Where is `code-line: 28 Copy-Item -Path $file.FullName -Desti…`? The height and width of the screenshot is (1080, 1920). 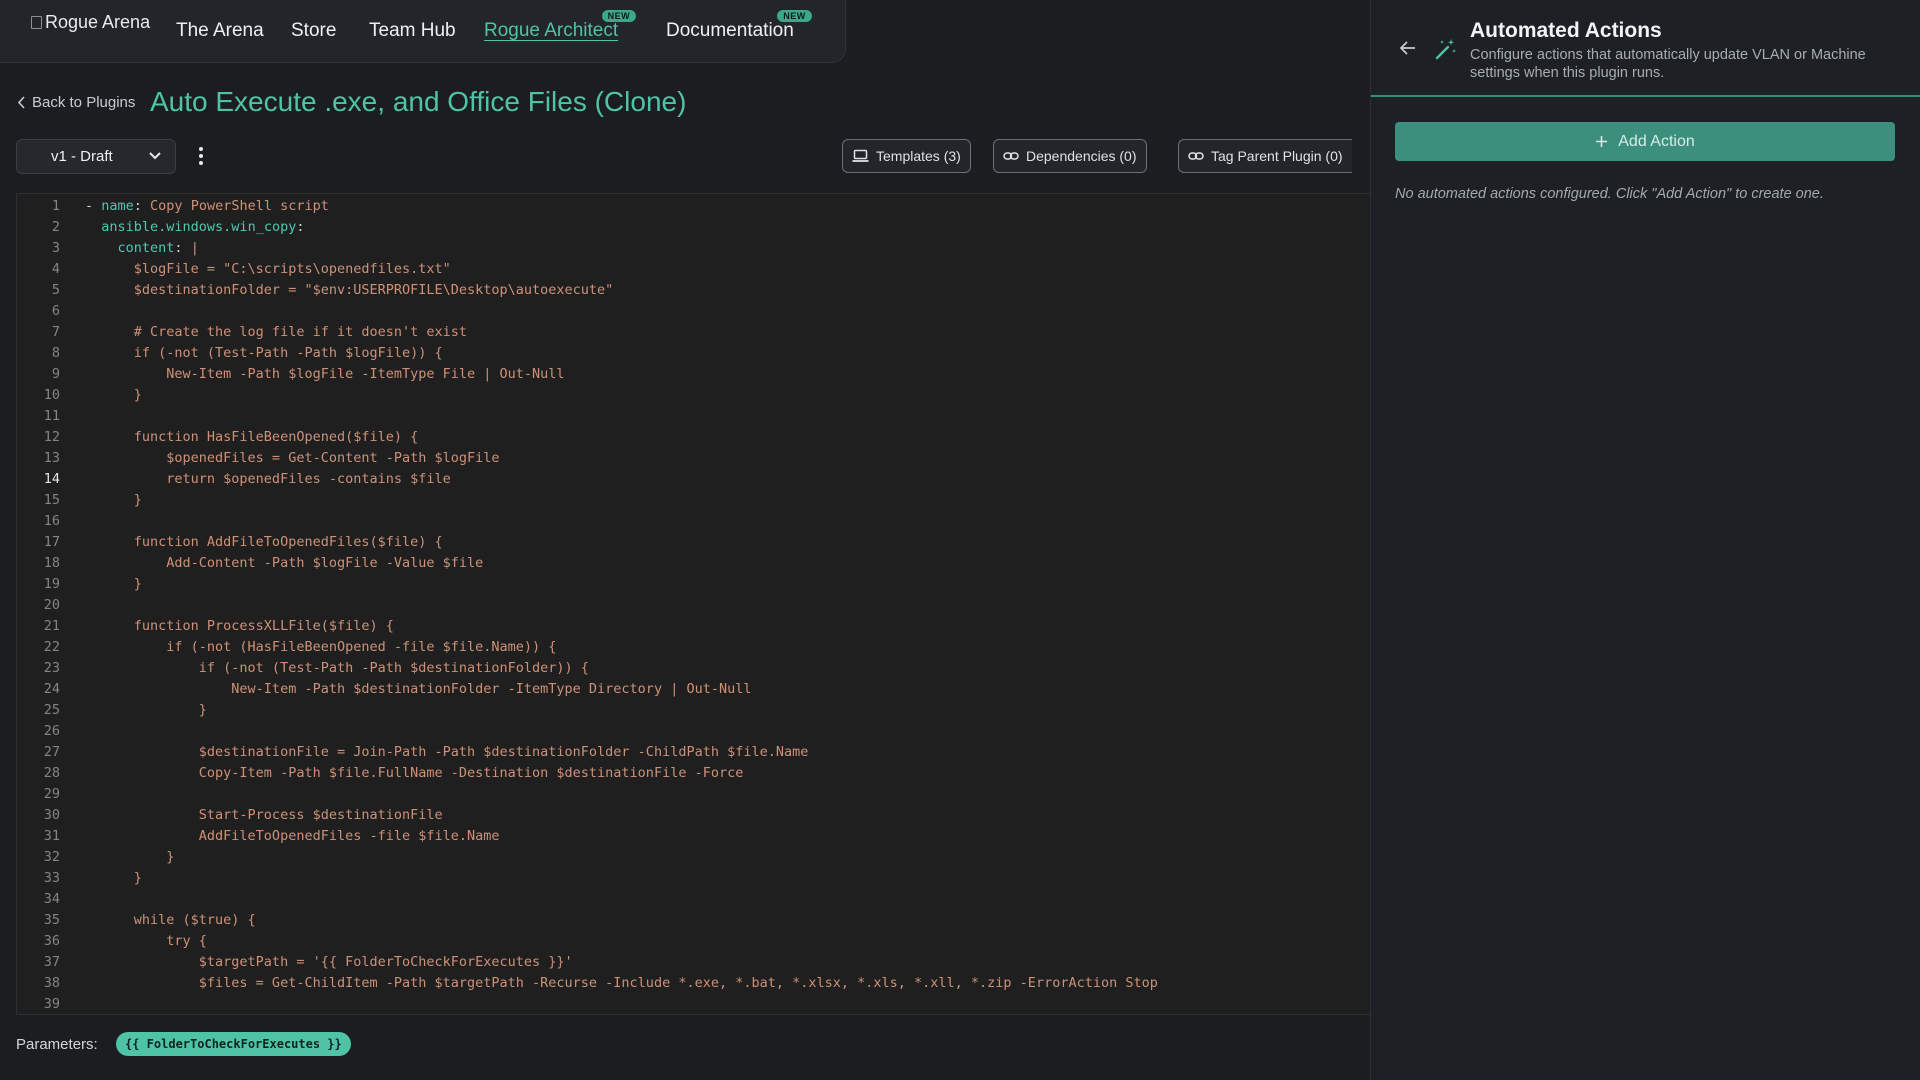
code-line: 28 Copy-Item -Path $file.FullName -Desti… is located at coordinates (693, 773).